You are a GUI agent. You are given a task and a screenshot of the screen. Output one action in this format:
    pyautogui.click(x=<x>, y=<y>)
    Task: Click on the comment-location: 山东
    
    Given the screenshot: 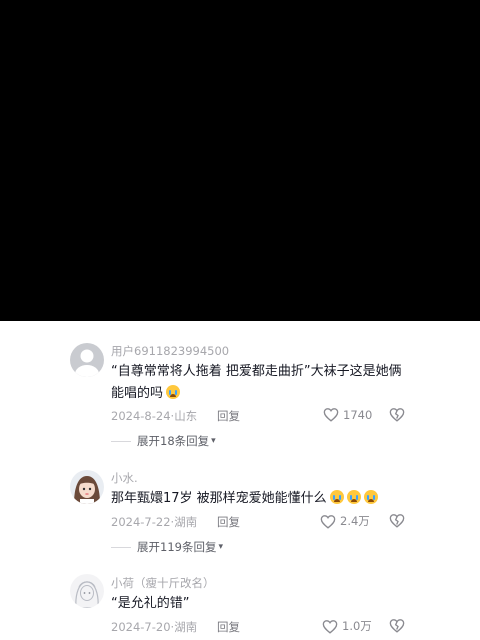 What is the action you would take?
    pyautogui.click(x=186, y=416)
    